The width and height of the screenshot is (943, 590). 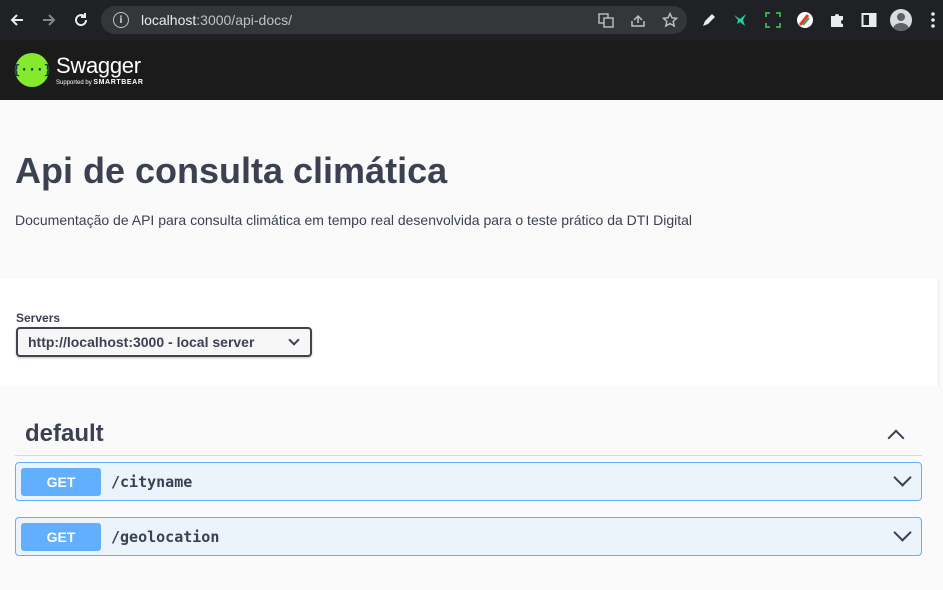 I want to click on back-button, so click(x=17, y=20).